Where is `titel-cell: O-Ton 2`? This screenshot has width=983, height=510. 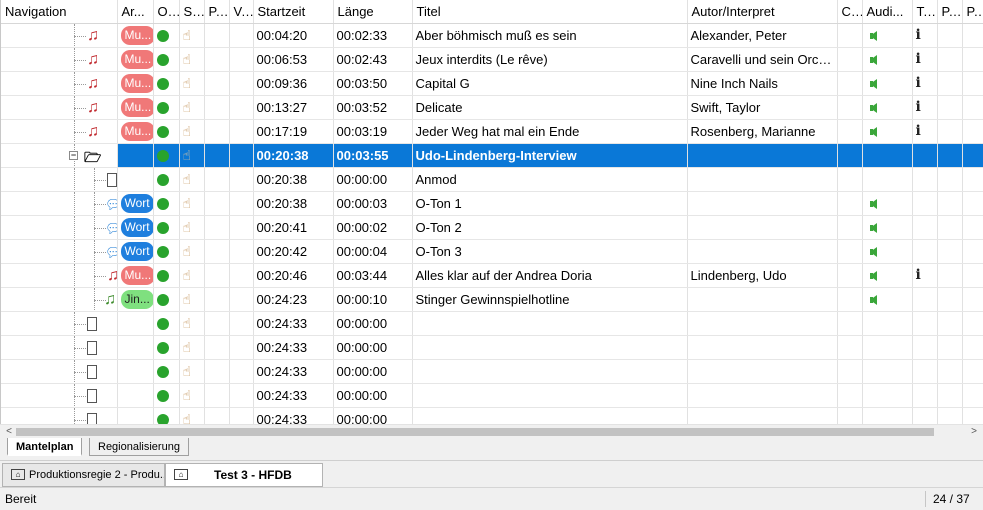 titel-cell: O-Ton 2 is located at coordinates (550, 227).